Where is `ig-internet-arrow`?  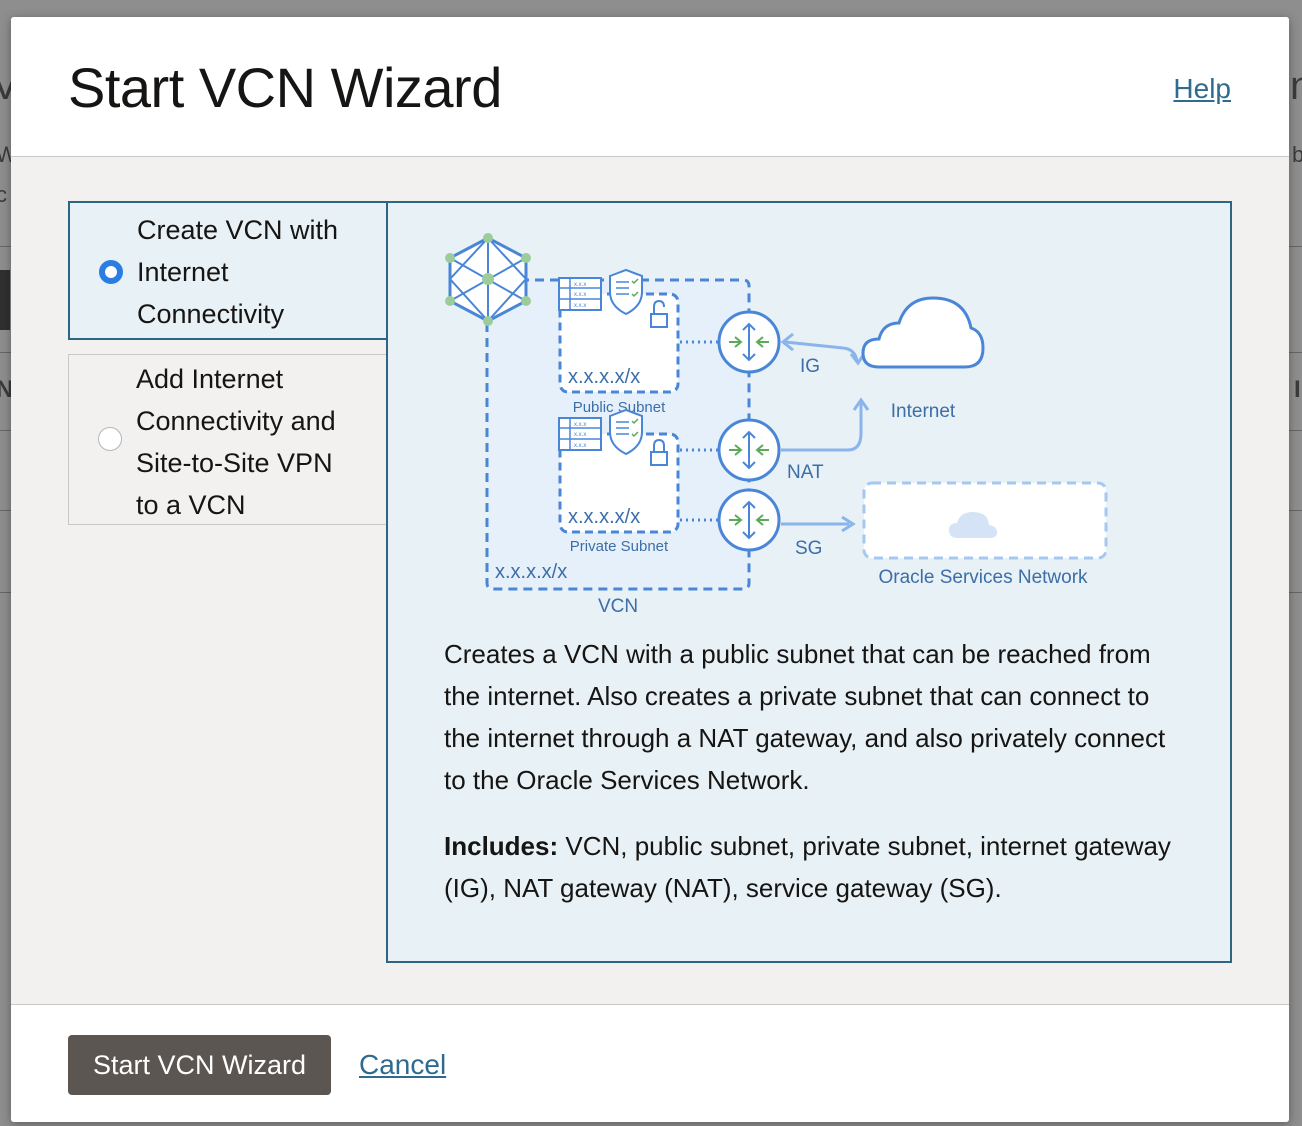 ig-internet-arrow is located at coordinates (823, 349).